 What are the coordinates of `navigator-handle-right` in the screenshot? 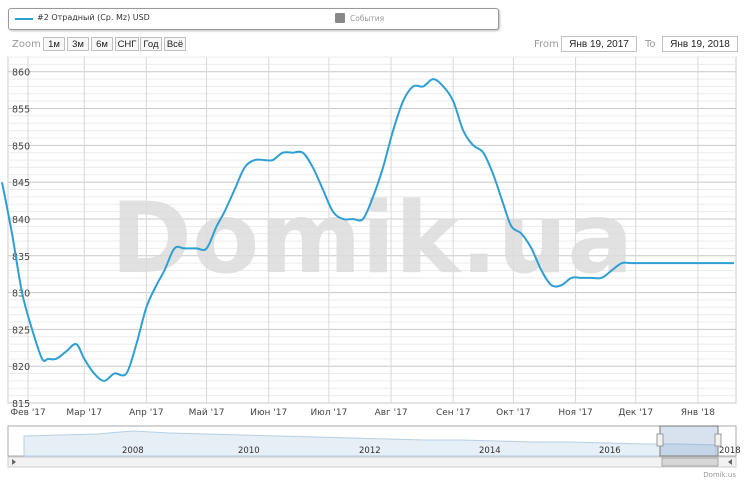 It's located at (718, 440).